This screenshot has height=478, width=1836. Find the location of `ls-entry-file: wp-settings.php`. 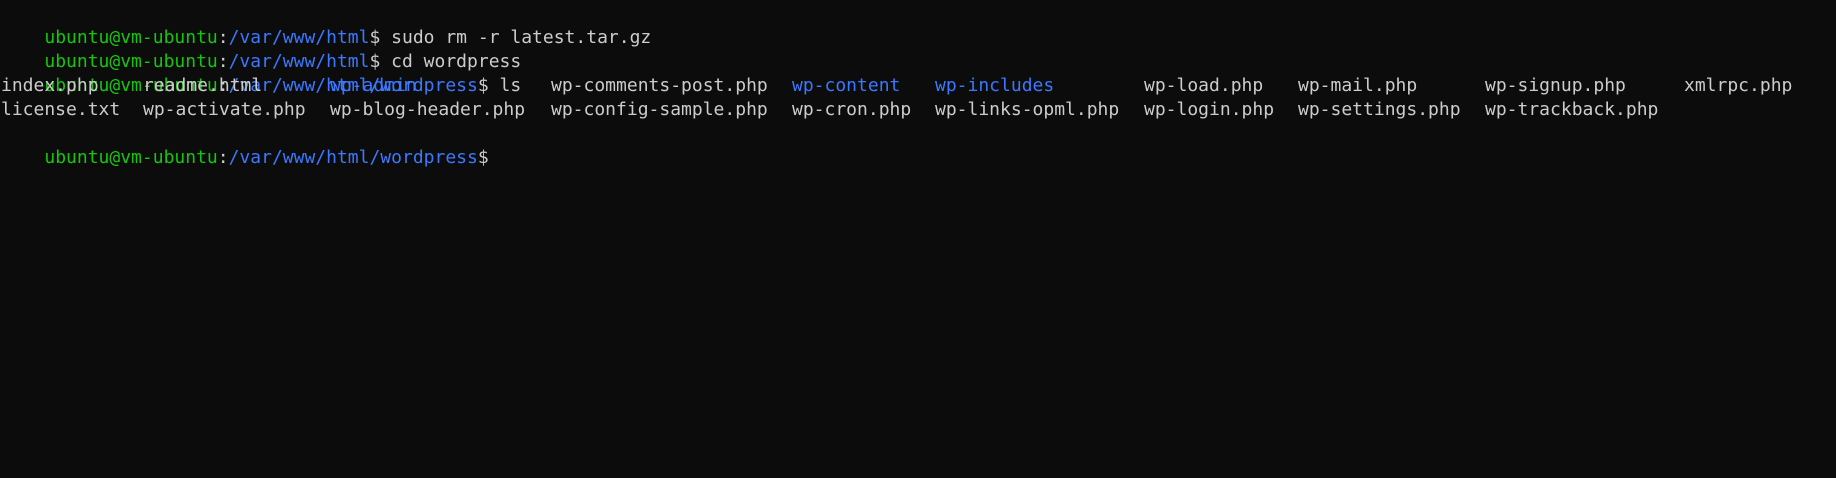

ls-entry-file: wp-settings.php is located at coordinates (1379, 109).